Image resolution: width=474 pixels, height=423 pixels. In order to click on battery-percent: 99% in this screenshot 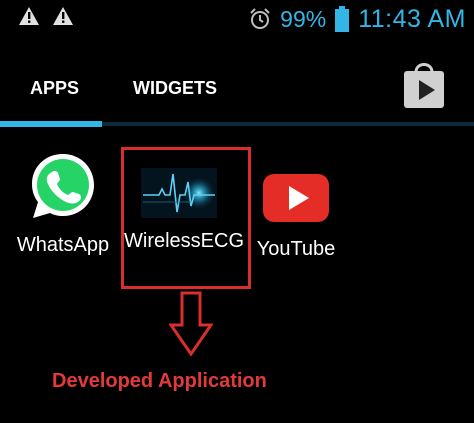, I will do `click(303, 18)`.